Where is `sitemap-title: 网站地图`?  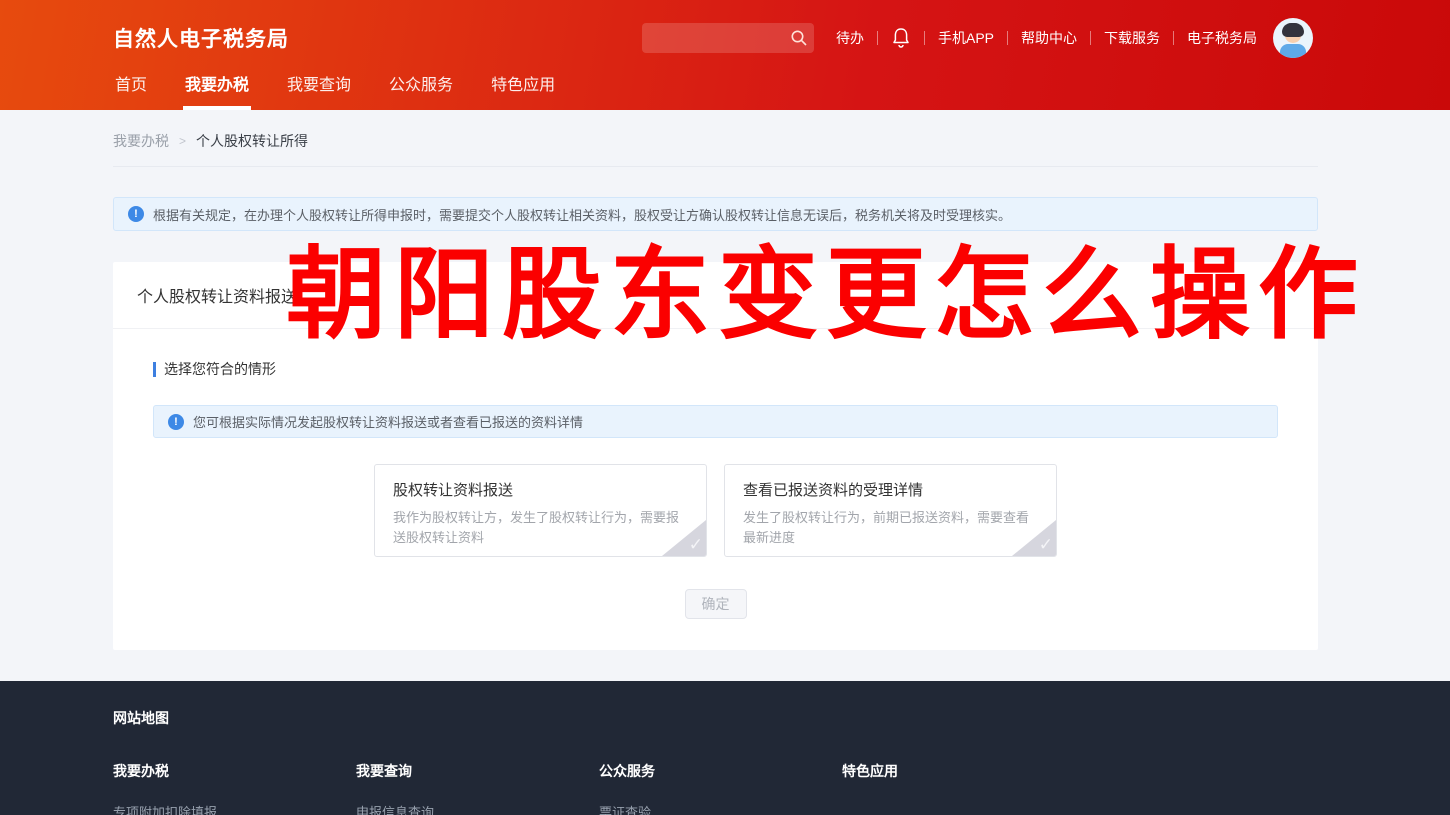 sitemap-title: 网站地图 is located at coordinates (141, 718).